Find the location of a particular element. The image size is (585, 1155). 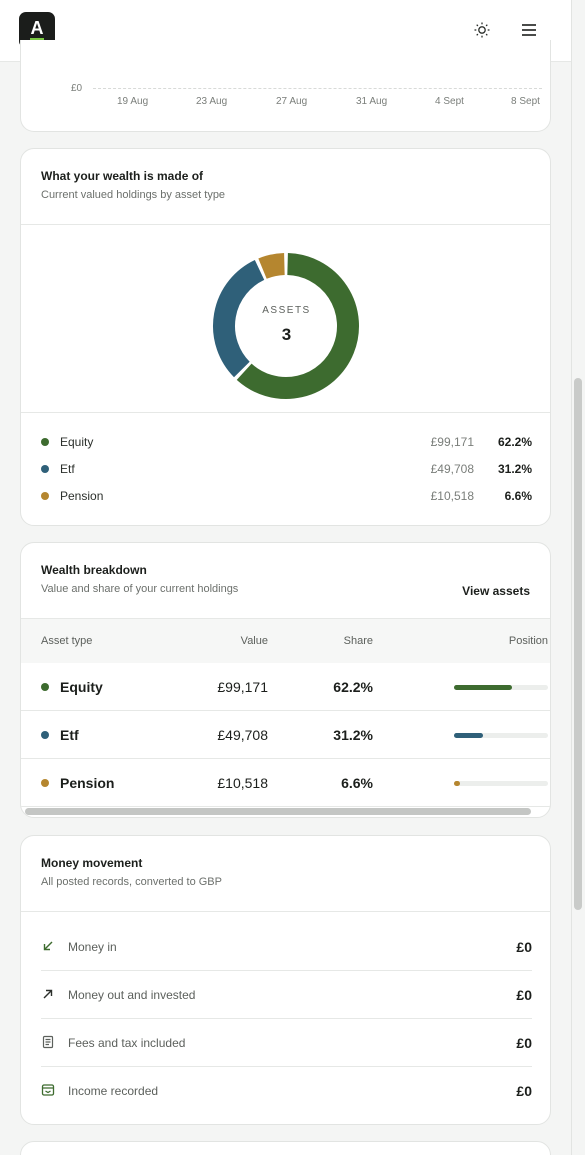

page-scrollbar is located at coordinates (578, 577).